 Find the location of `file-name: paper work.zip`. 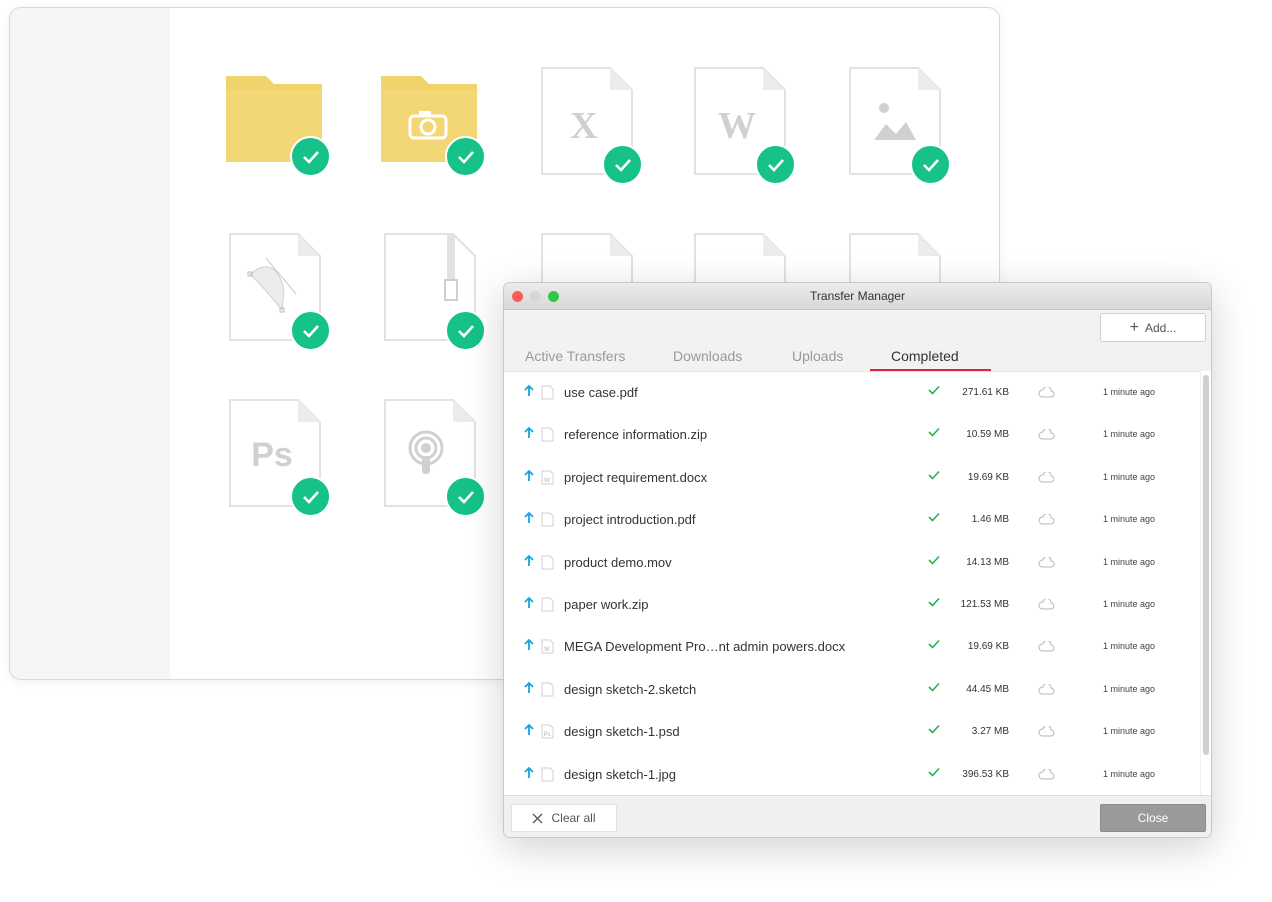

file-name: paper work.zip is located at coordinates (606, 604).